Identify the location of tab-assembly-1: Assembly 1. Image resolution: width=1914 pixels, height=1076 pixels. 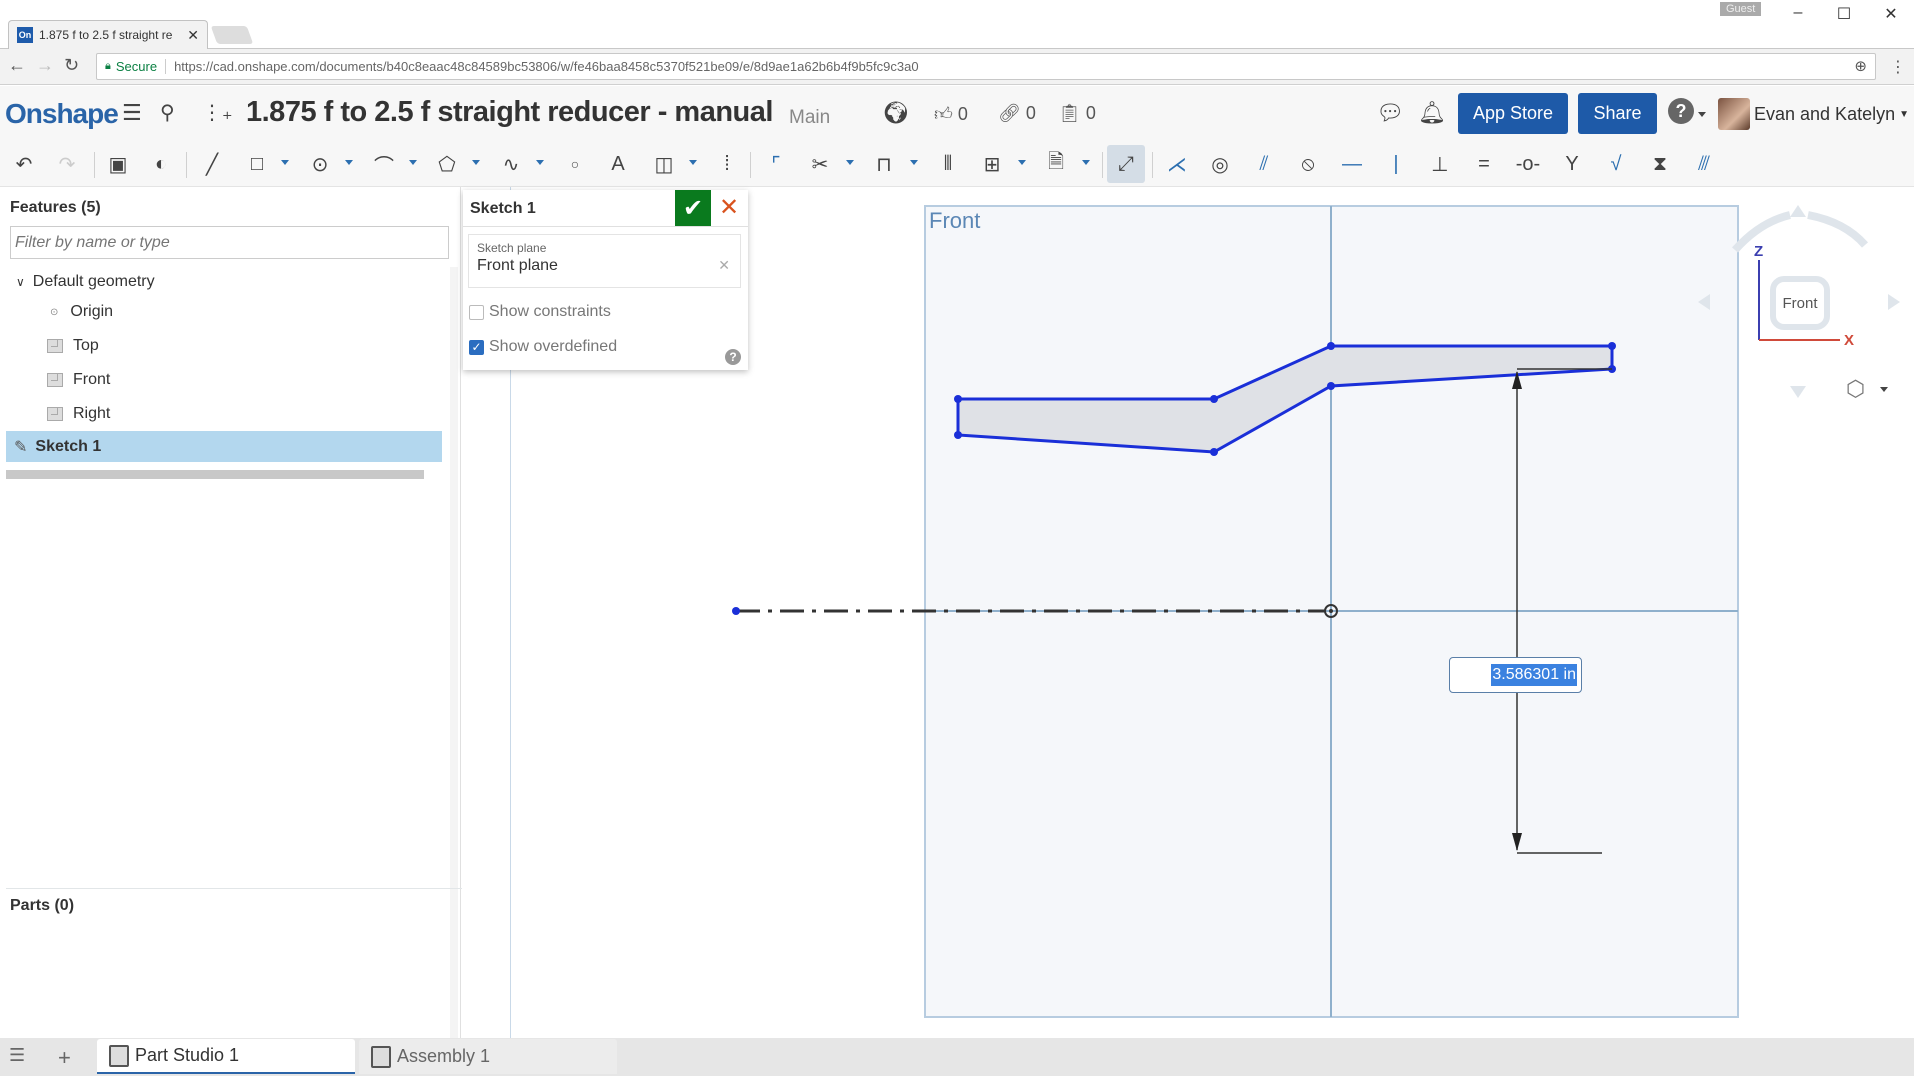
(488, 1056).